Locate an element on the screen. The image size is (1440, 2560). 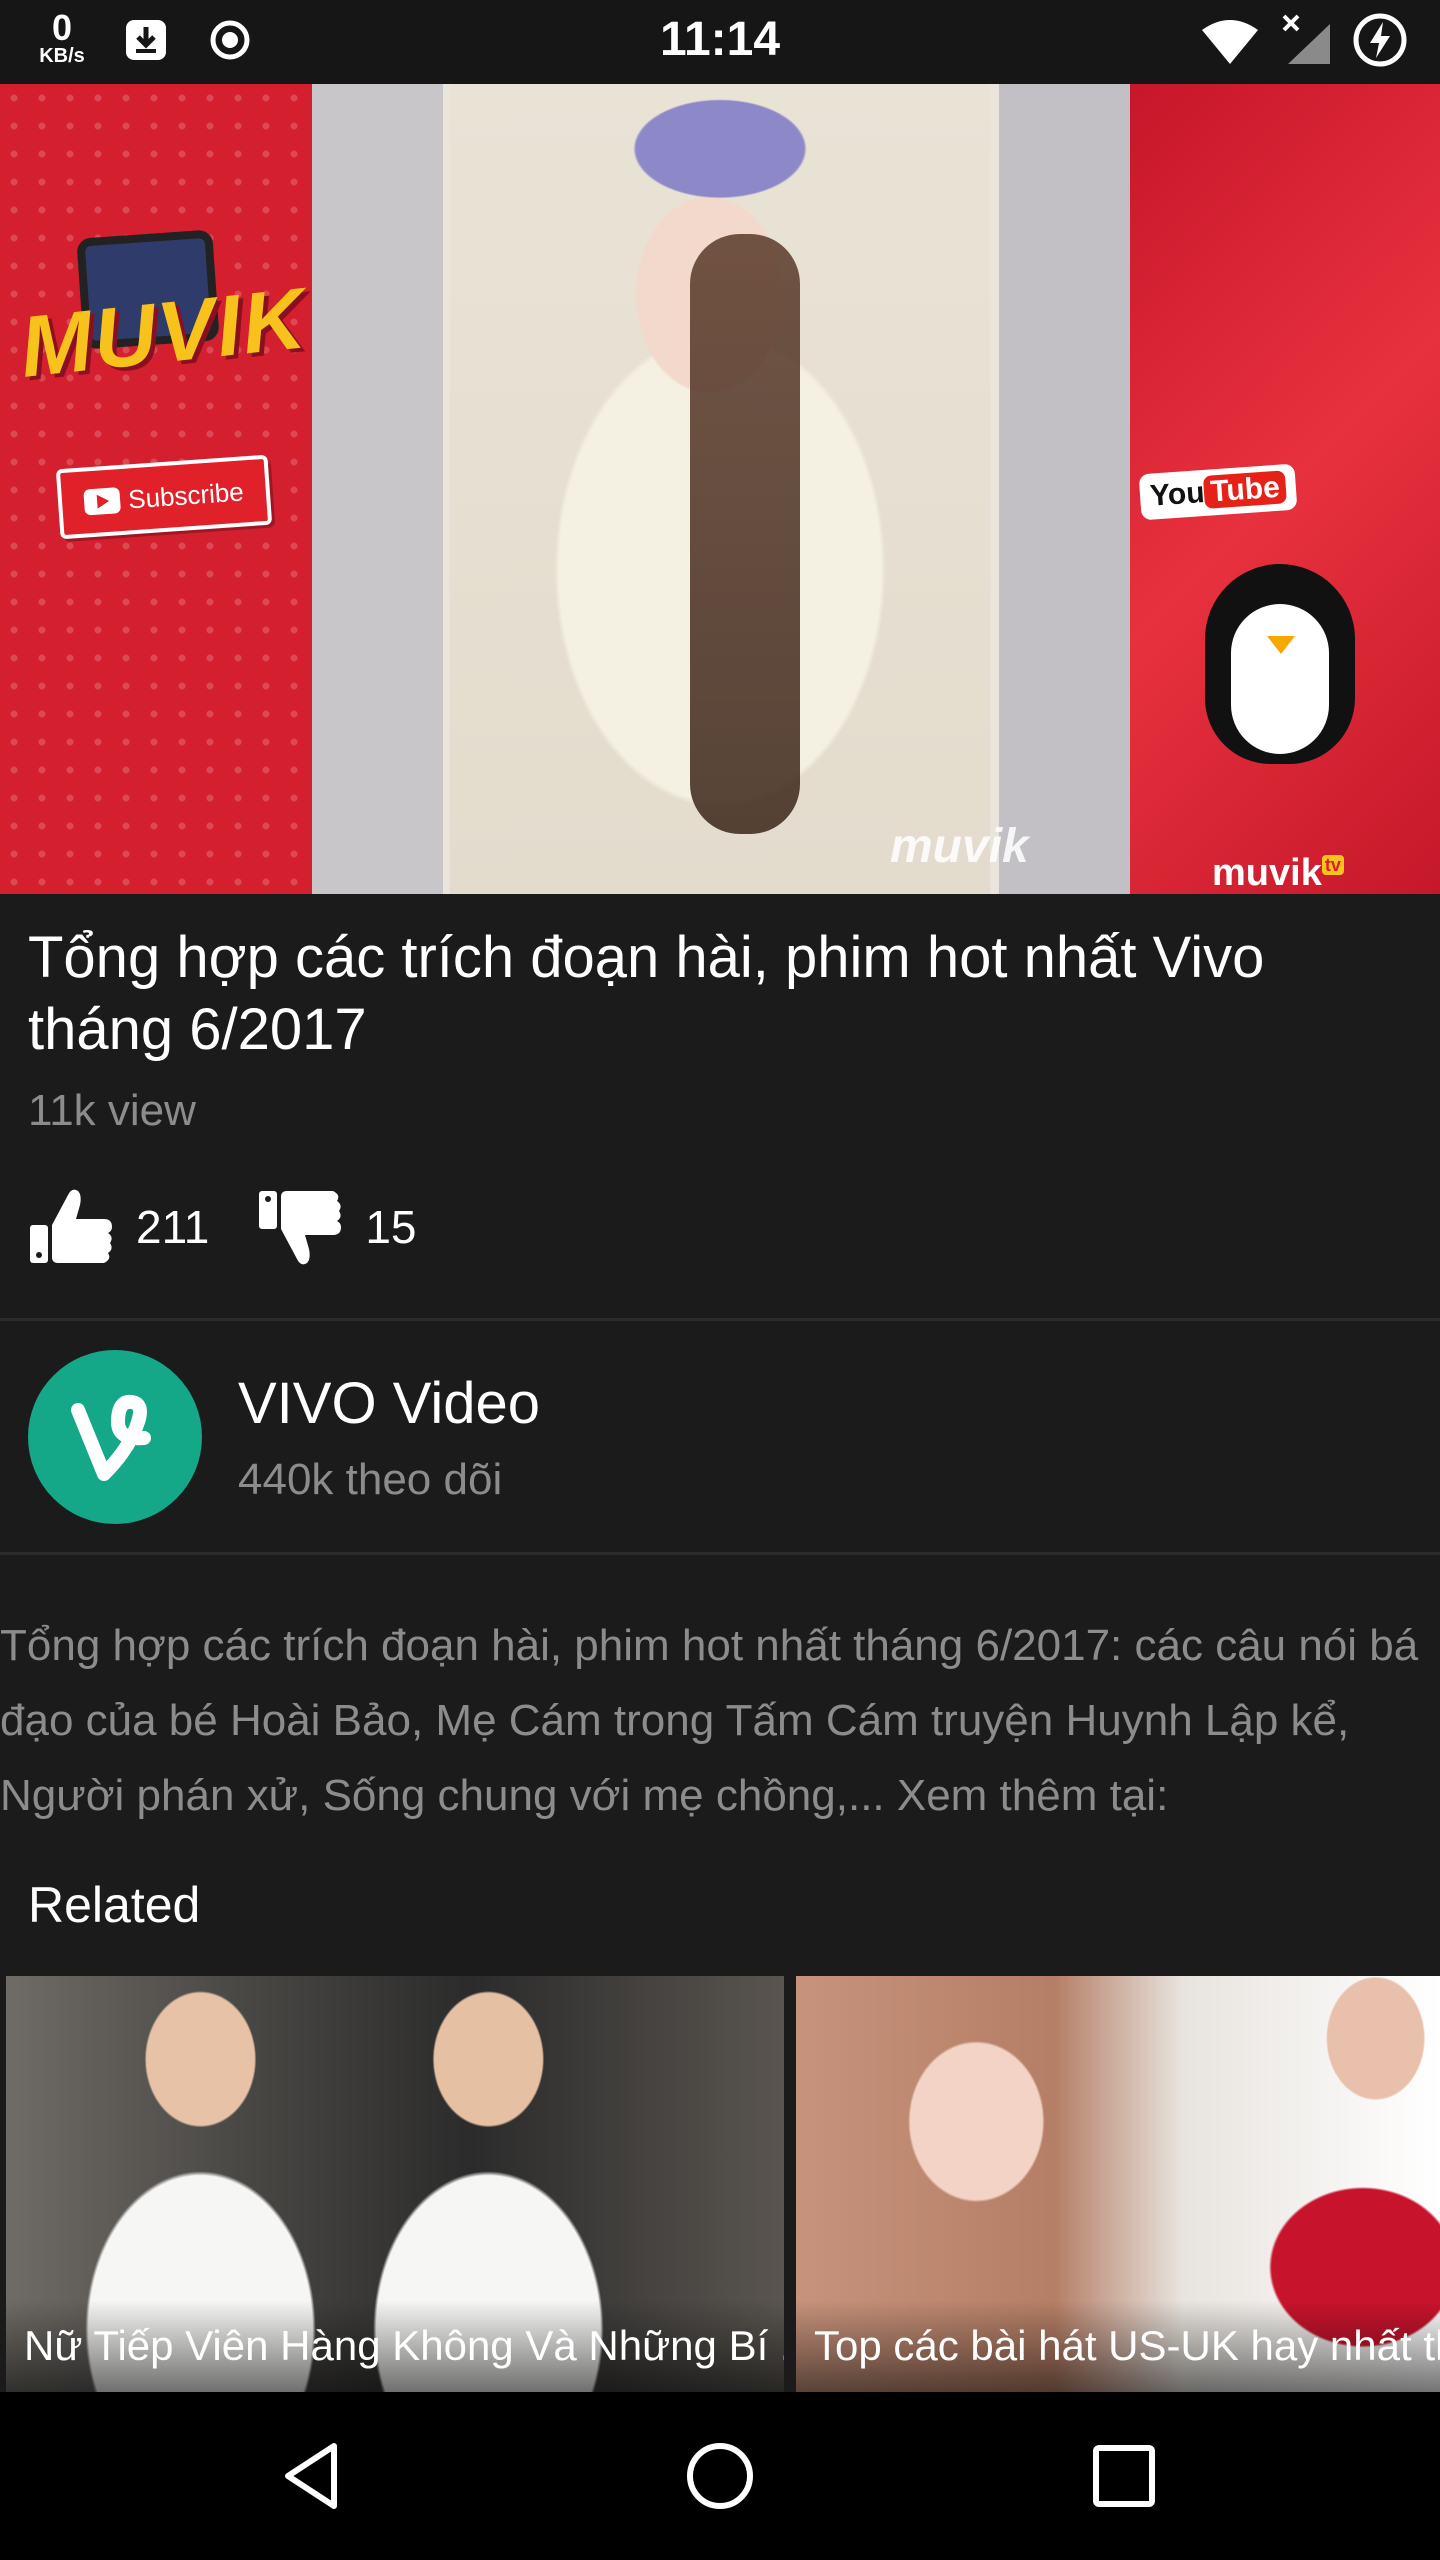
muvik-tv-text: muvik is located at coordinates (1267, 873).